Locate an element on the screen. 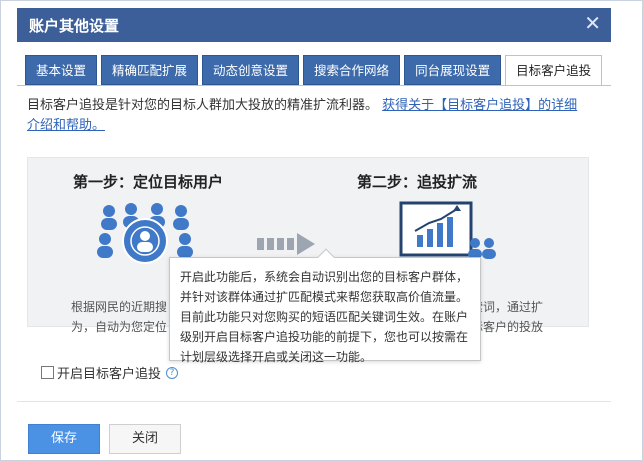 The image size is (643, 461). tooltip-line: 开启此功能后，系统会自动识别出您的目标客户群体， is located at coordinates (324, 277).